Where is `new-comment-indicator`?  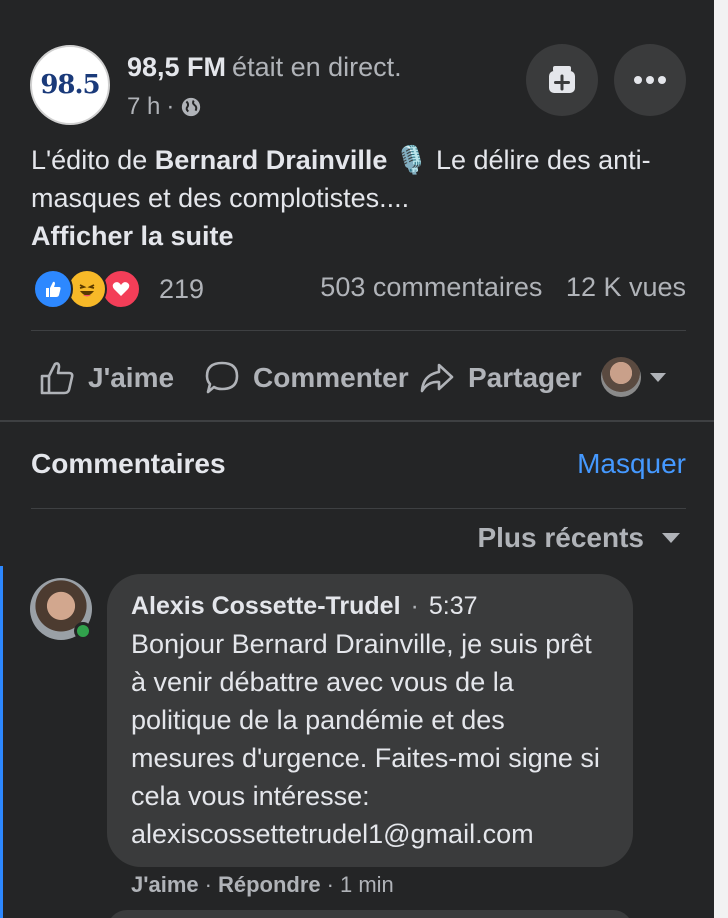 new-comment-indicator is located at coordinates (1, 742).